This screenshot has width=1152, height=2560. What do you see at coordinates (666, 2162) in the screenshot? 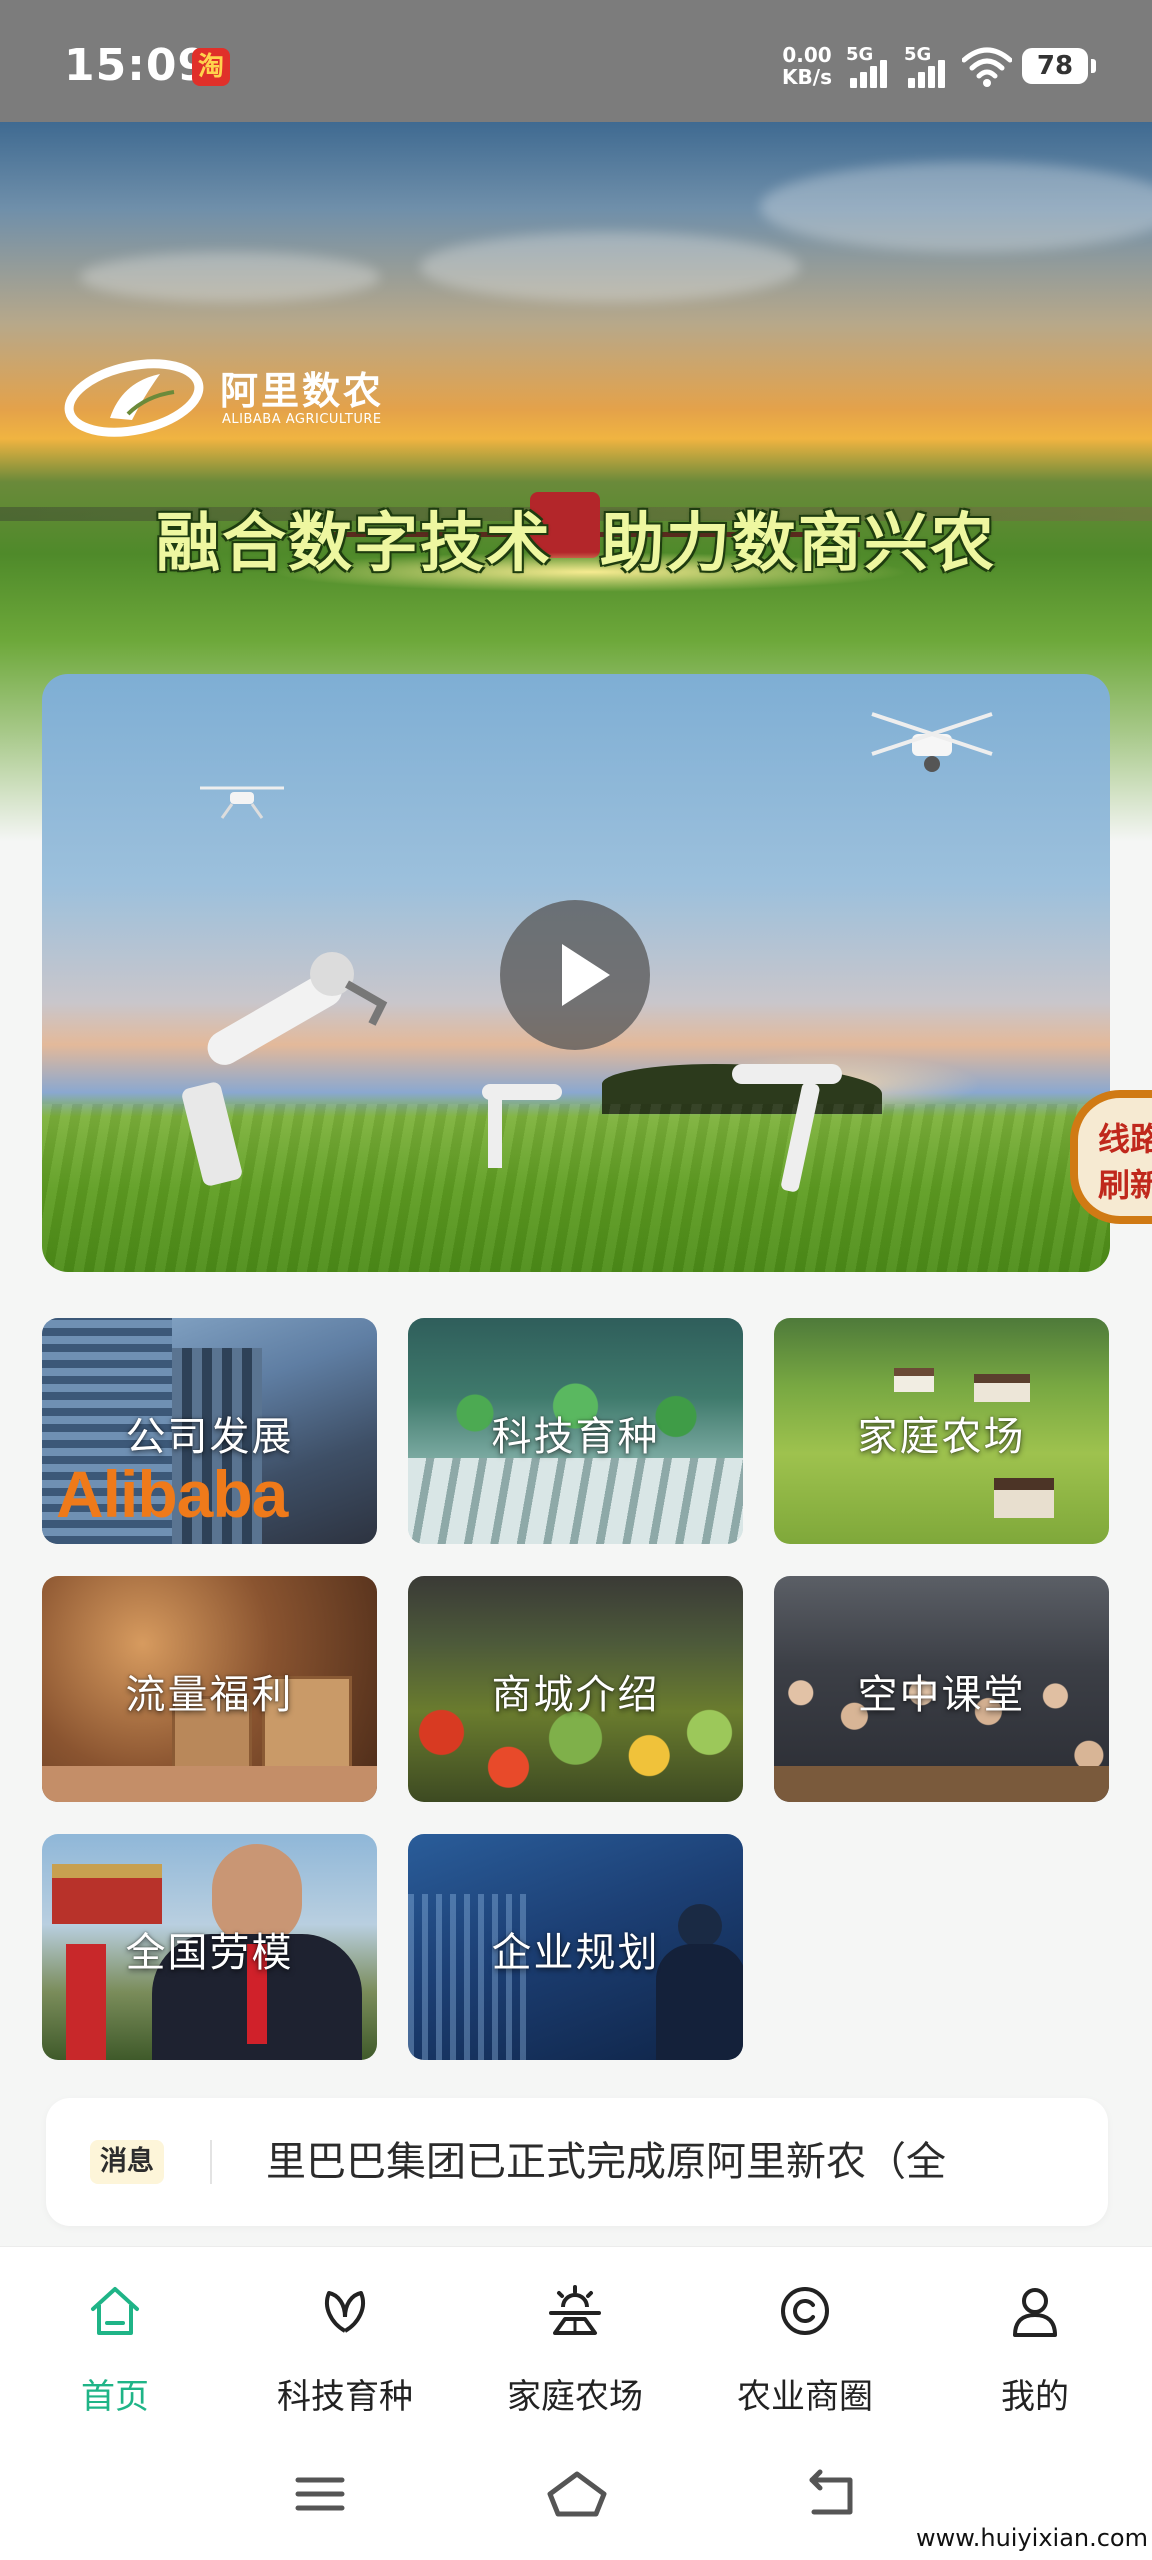
I see `news-text: 里巴巴集团已正式完成原阿里新农（全` at bounding box center [666, 2162].